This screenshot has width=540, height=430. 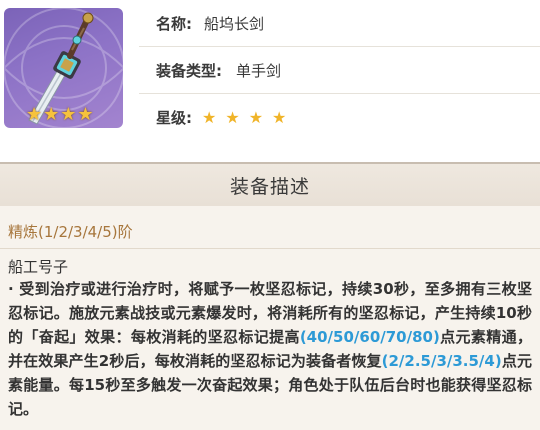 I want to click on section-header: 装备描述, so click(x=270, y=184).